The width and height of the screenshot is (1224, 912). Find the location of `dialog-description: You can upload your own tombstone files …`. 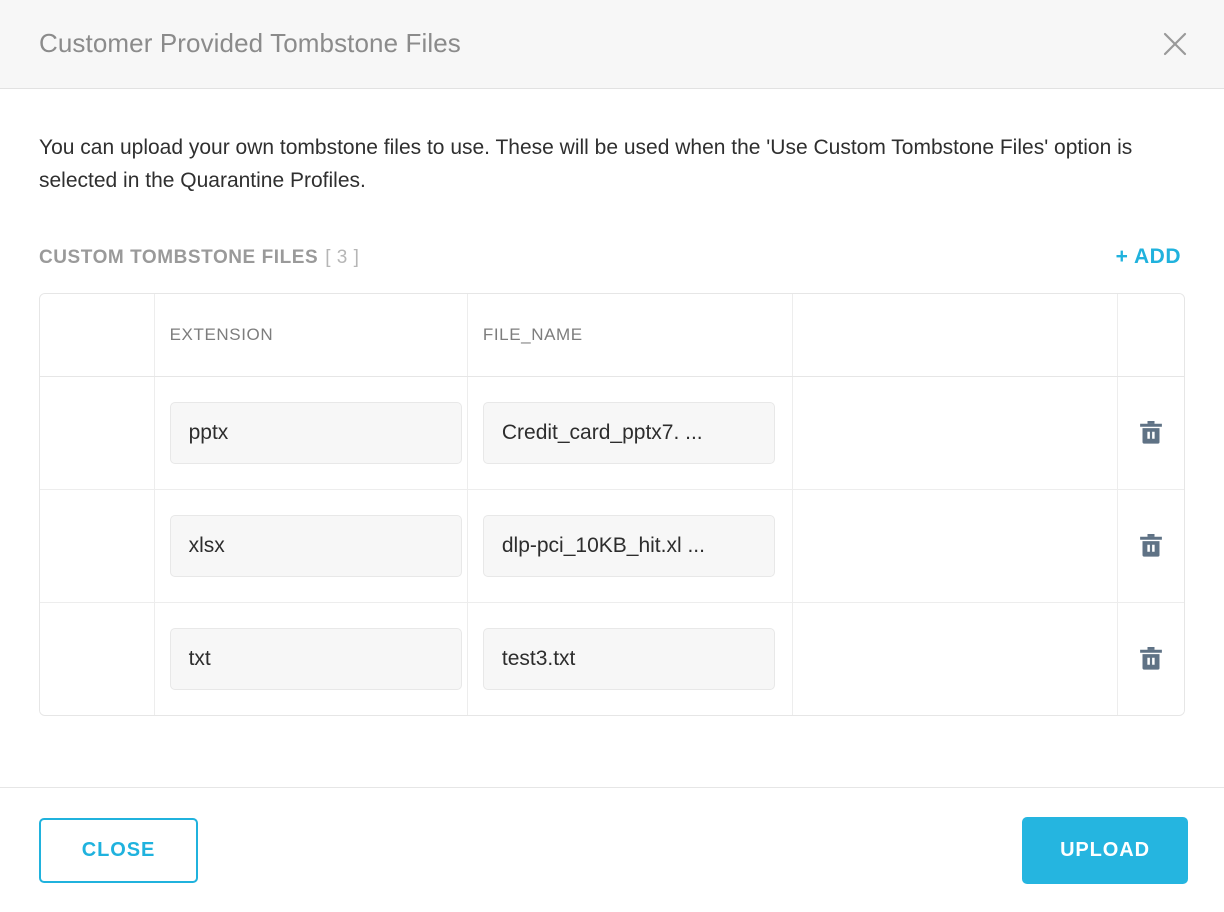

dialog-description: You can upload your own tombstone files … is located at coordinates (586, 164).